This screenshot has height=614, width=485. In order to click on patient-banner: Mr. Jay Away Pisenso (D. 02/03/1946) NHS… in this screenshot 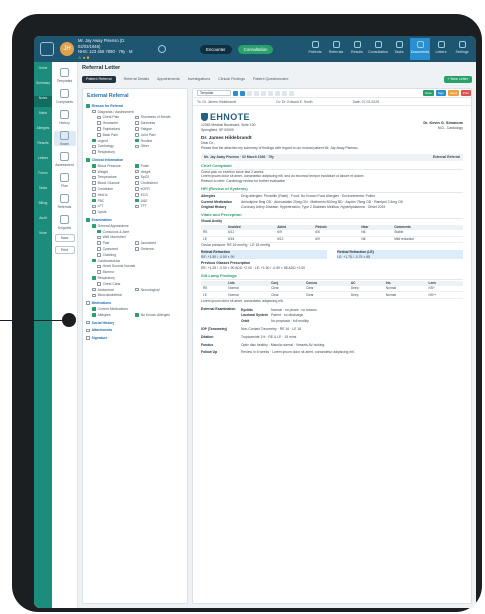, I will do `click(113, 49)`.